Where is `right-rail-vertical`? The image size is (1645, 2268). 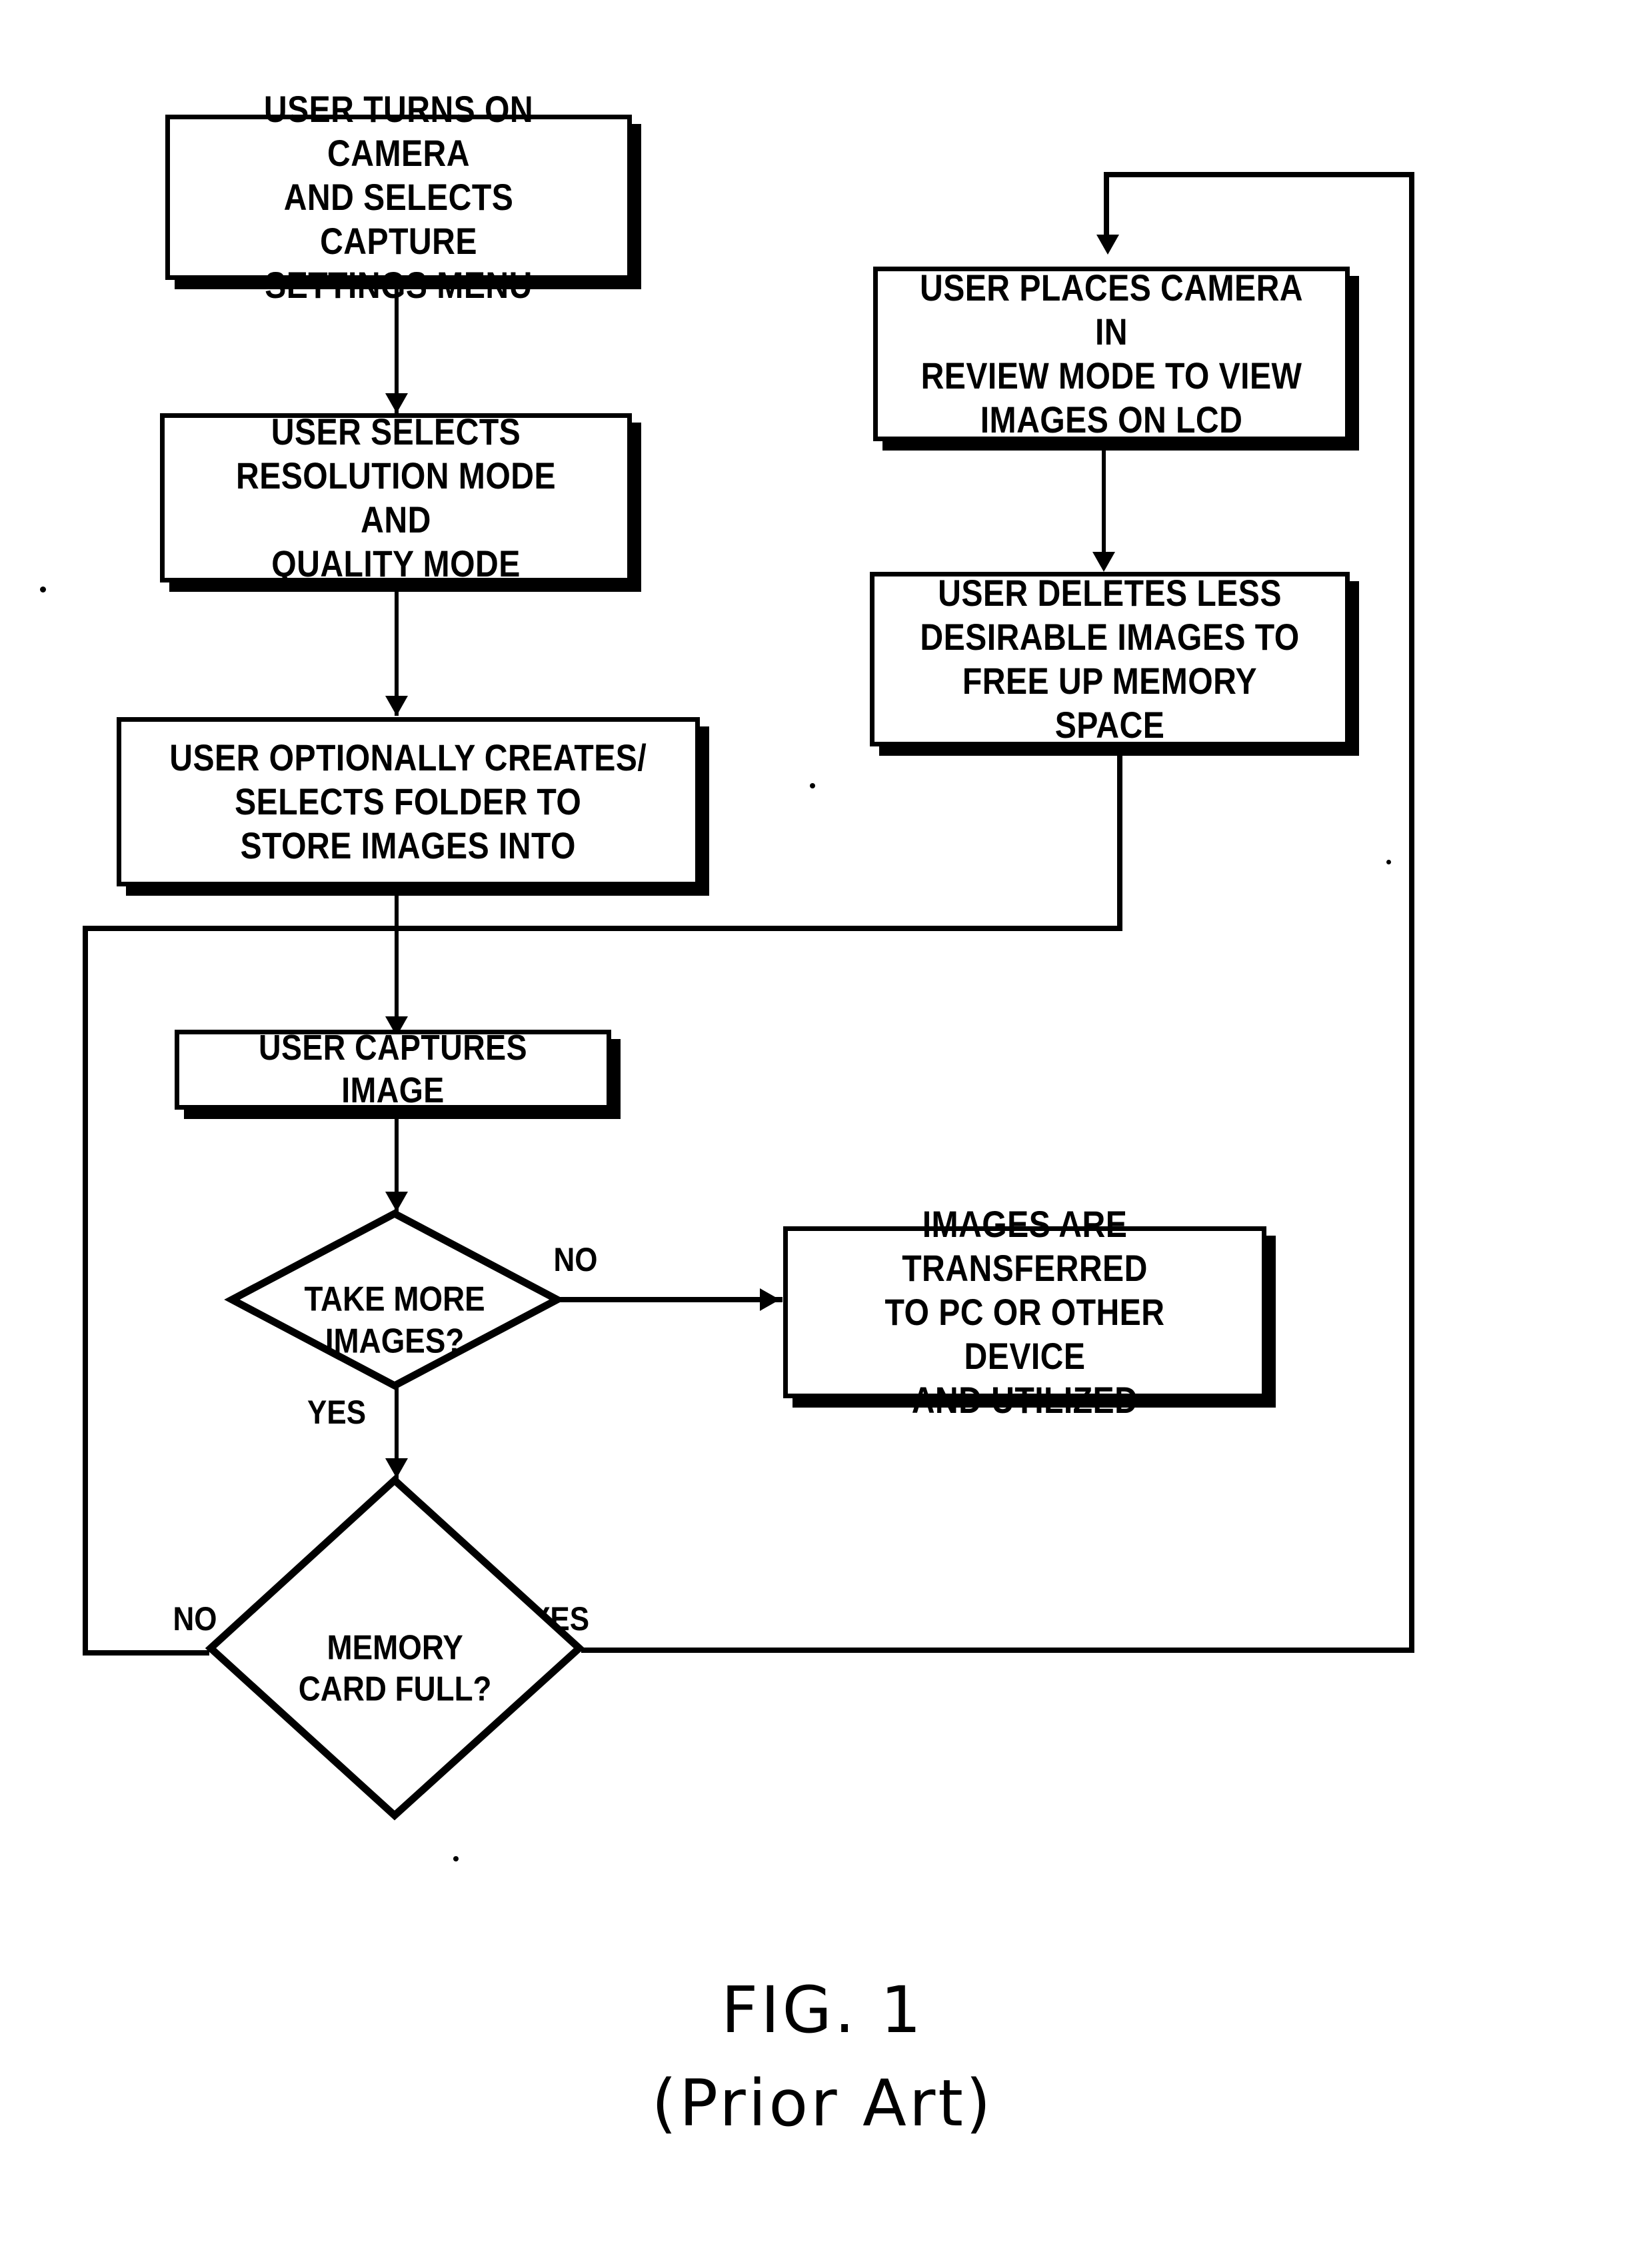 right-rail-vertical is located at coordinates (1411, 911).